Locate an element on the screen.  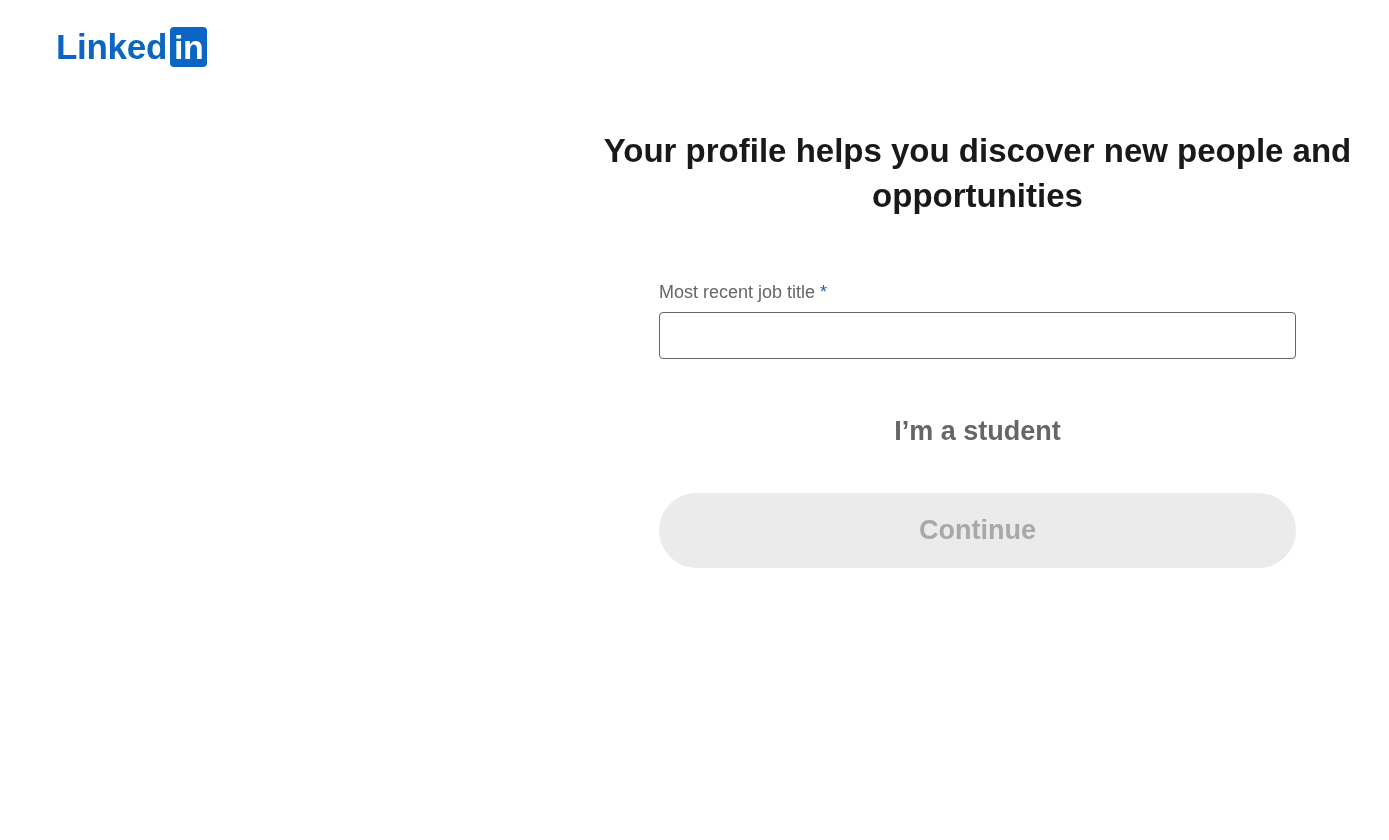
logo-wordmark: Linked is located at coordinates (111, 47).